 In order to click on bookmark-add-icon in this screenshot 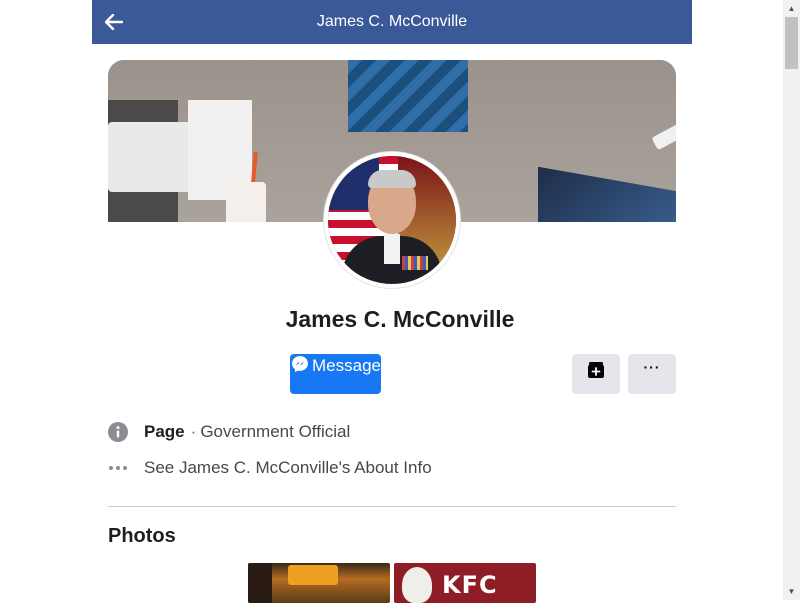, I will do `click(596, 370)`.